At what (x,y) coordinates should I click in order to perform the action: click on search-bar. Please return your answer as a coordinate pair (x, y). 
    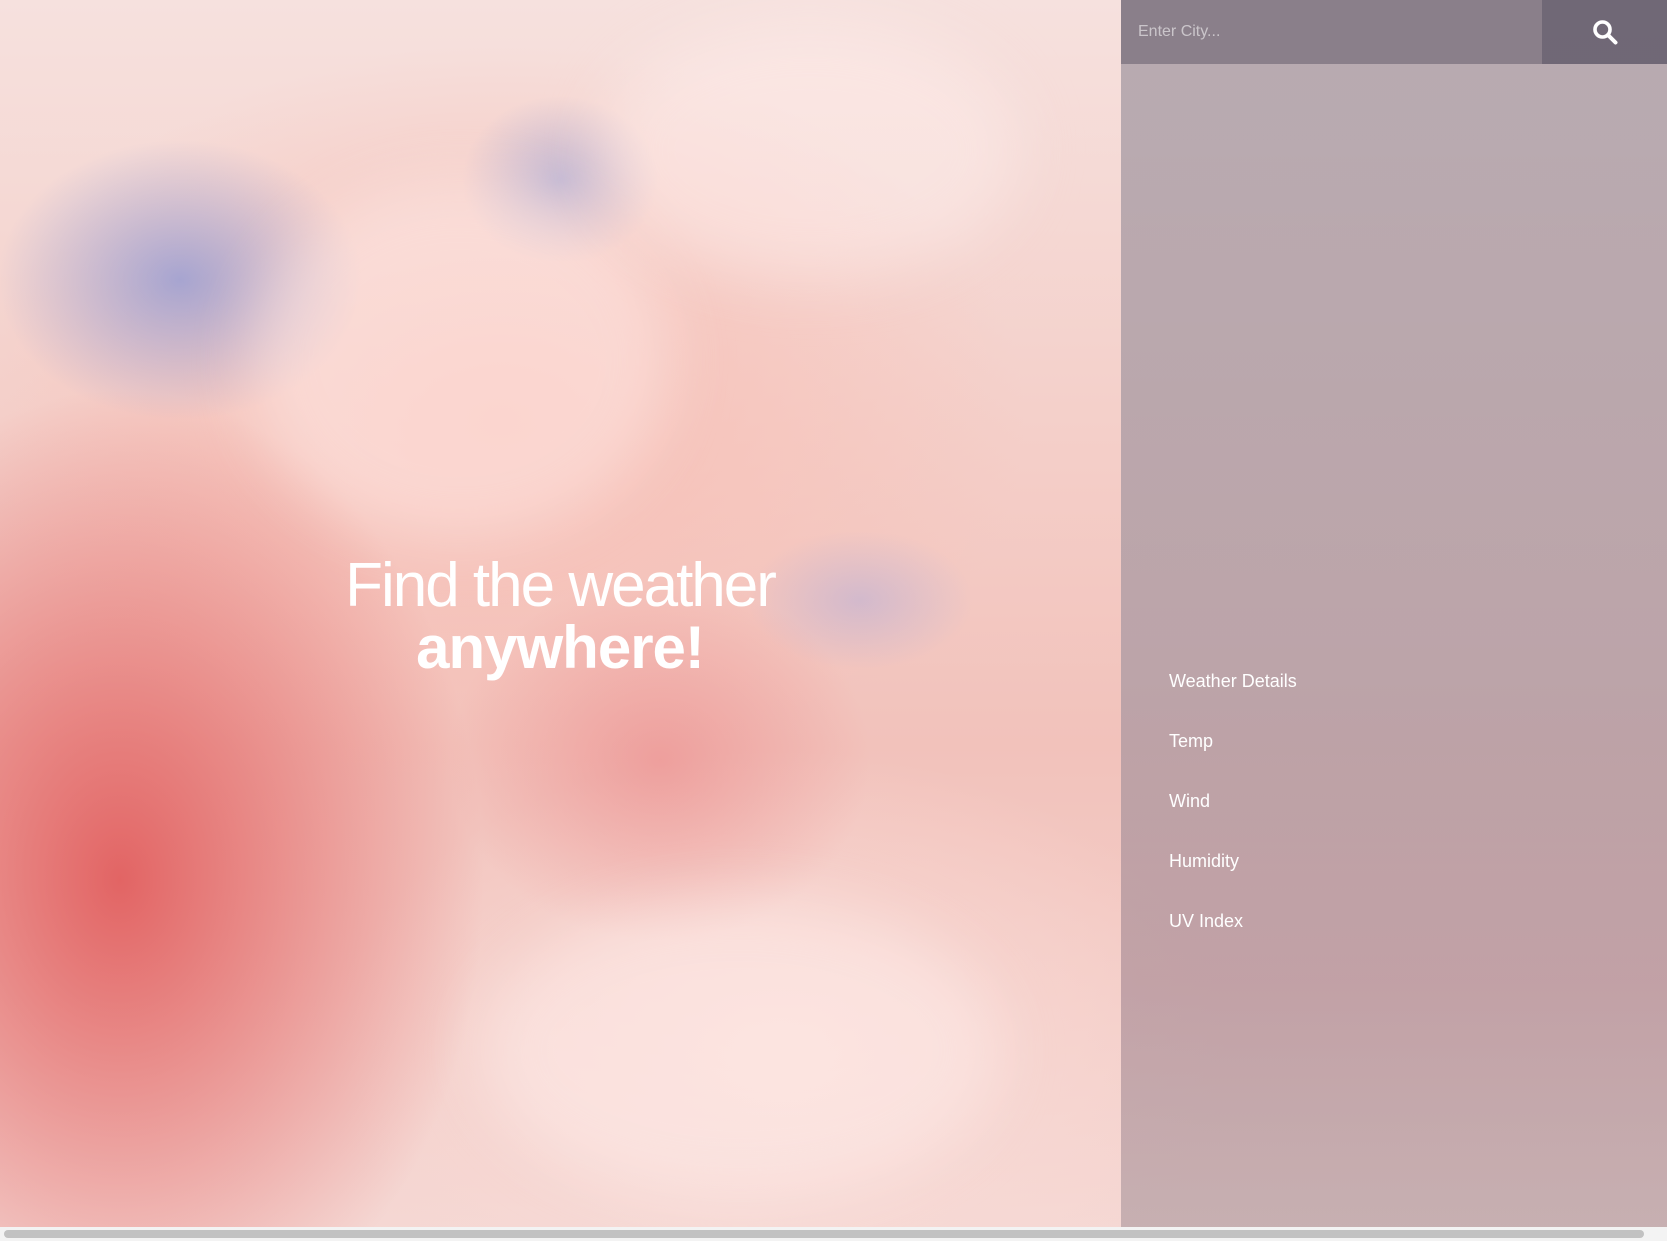
    Looking at the image, I should click on (1394, 32).